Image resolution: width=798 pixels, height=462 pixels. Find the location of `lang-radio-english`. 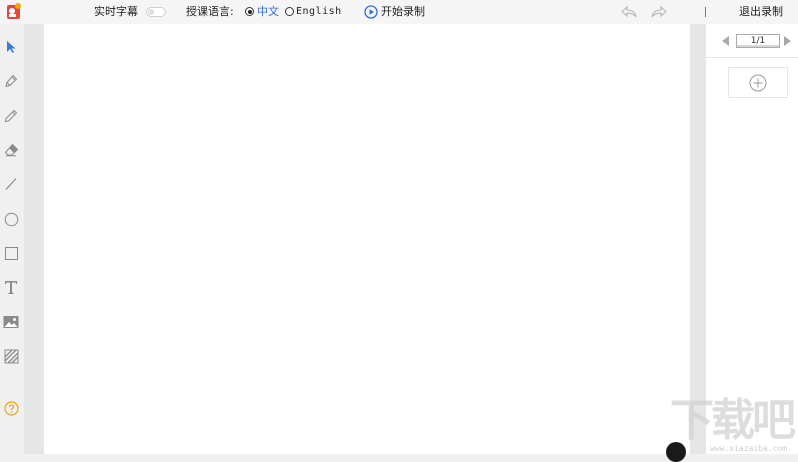

lang-radio-english is located at coordinates (289, 11).